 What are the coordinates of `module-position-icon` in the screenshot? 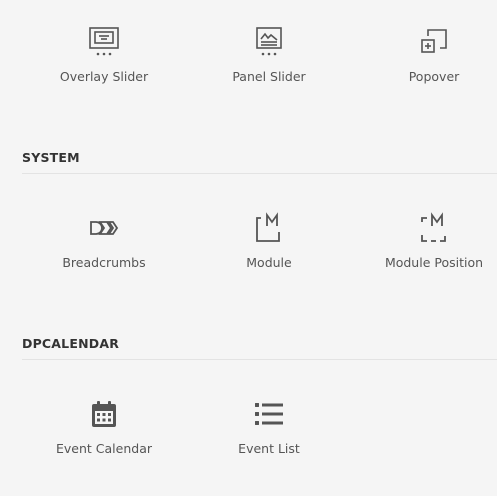 It's located at (434, 228).